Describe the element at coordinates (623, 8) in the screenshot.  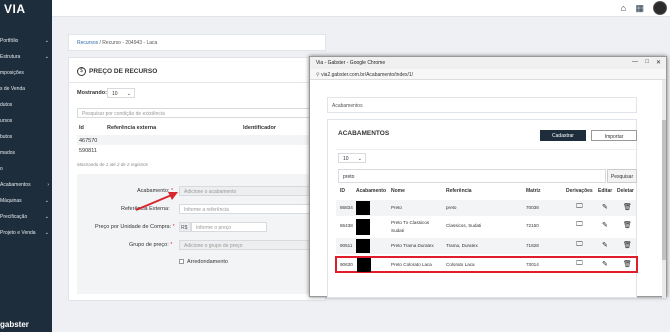
I see `home-icon: ⌂` at that location.